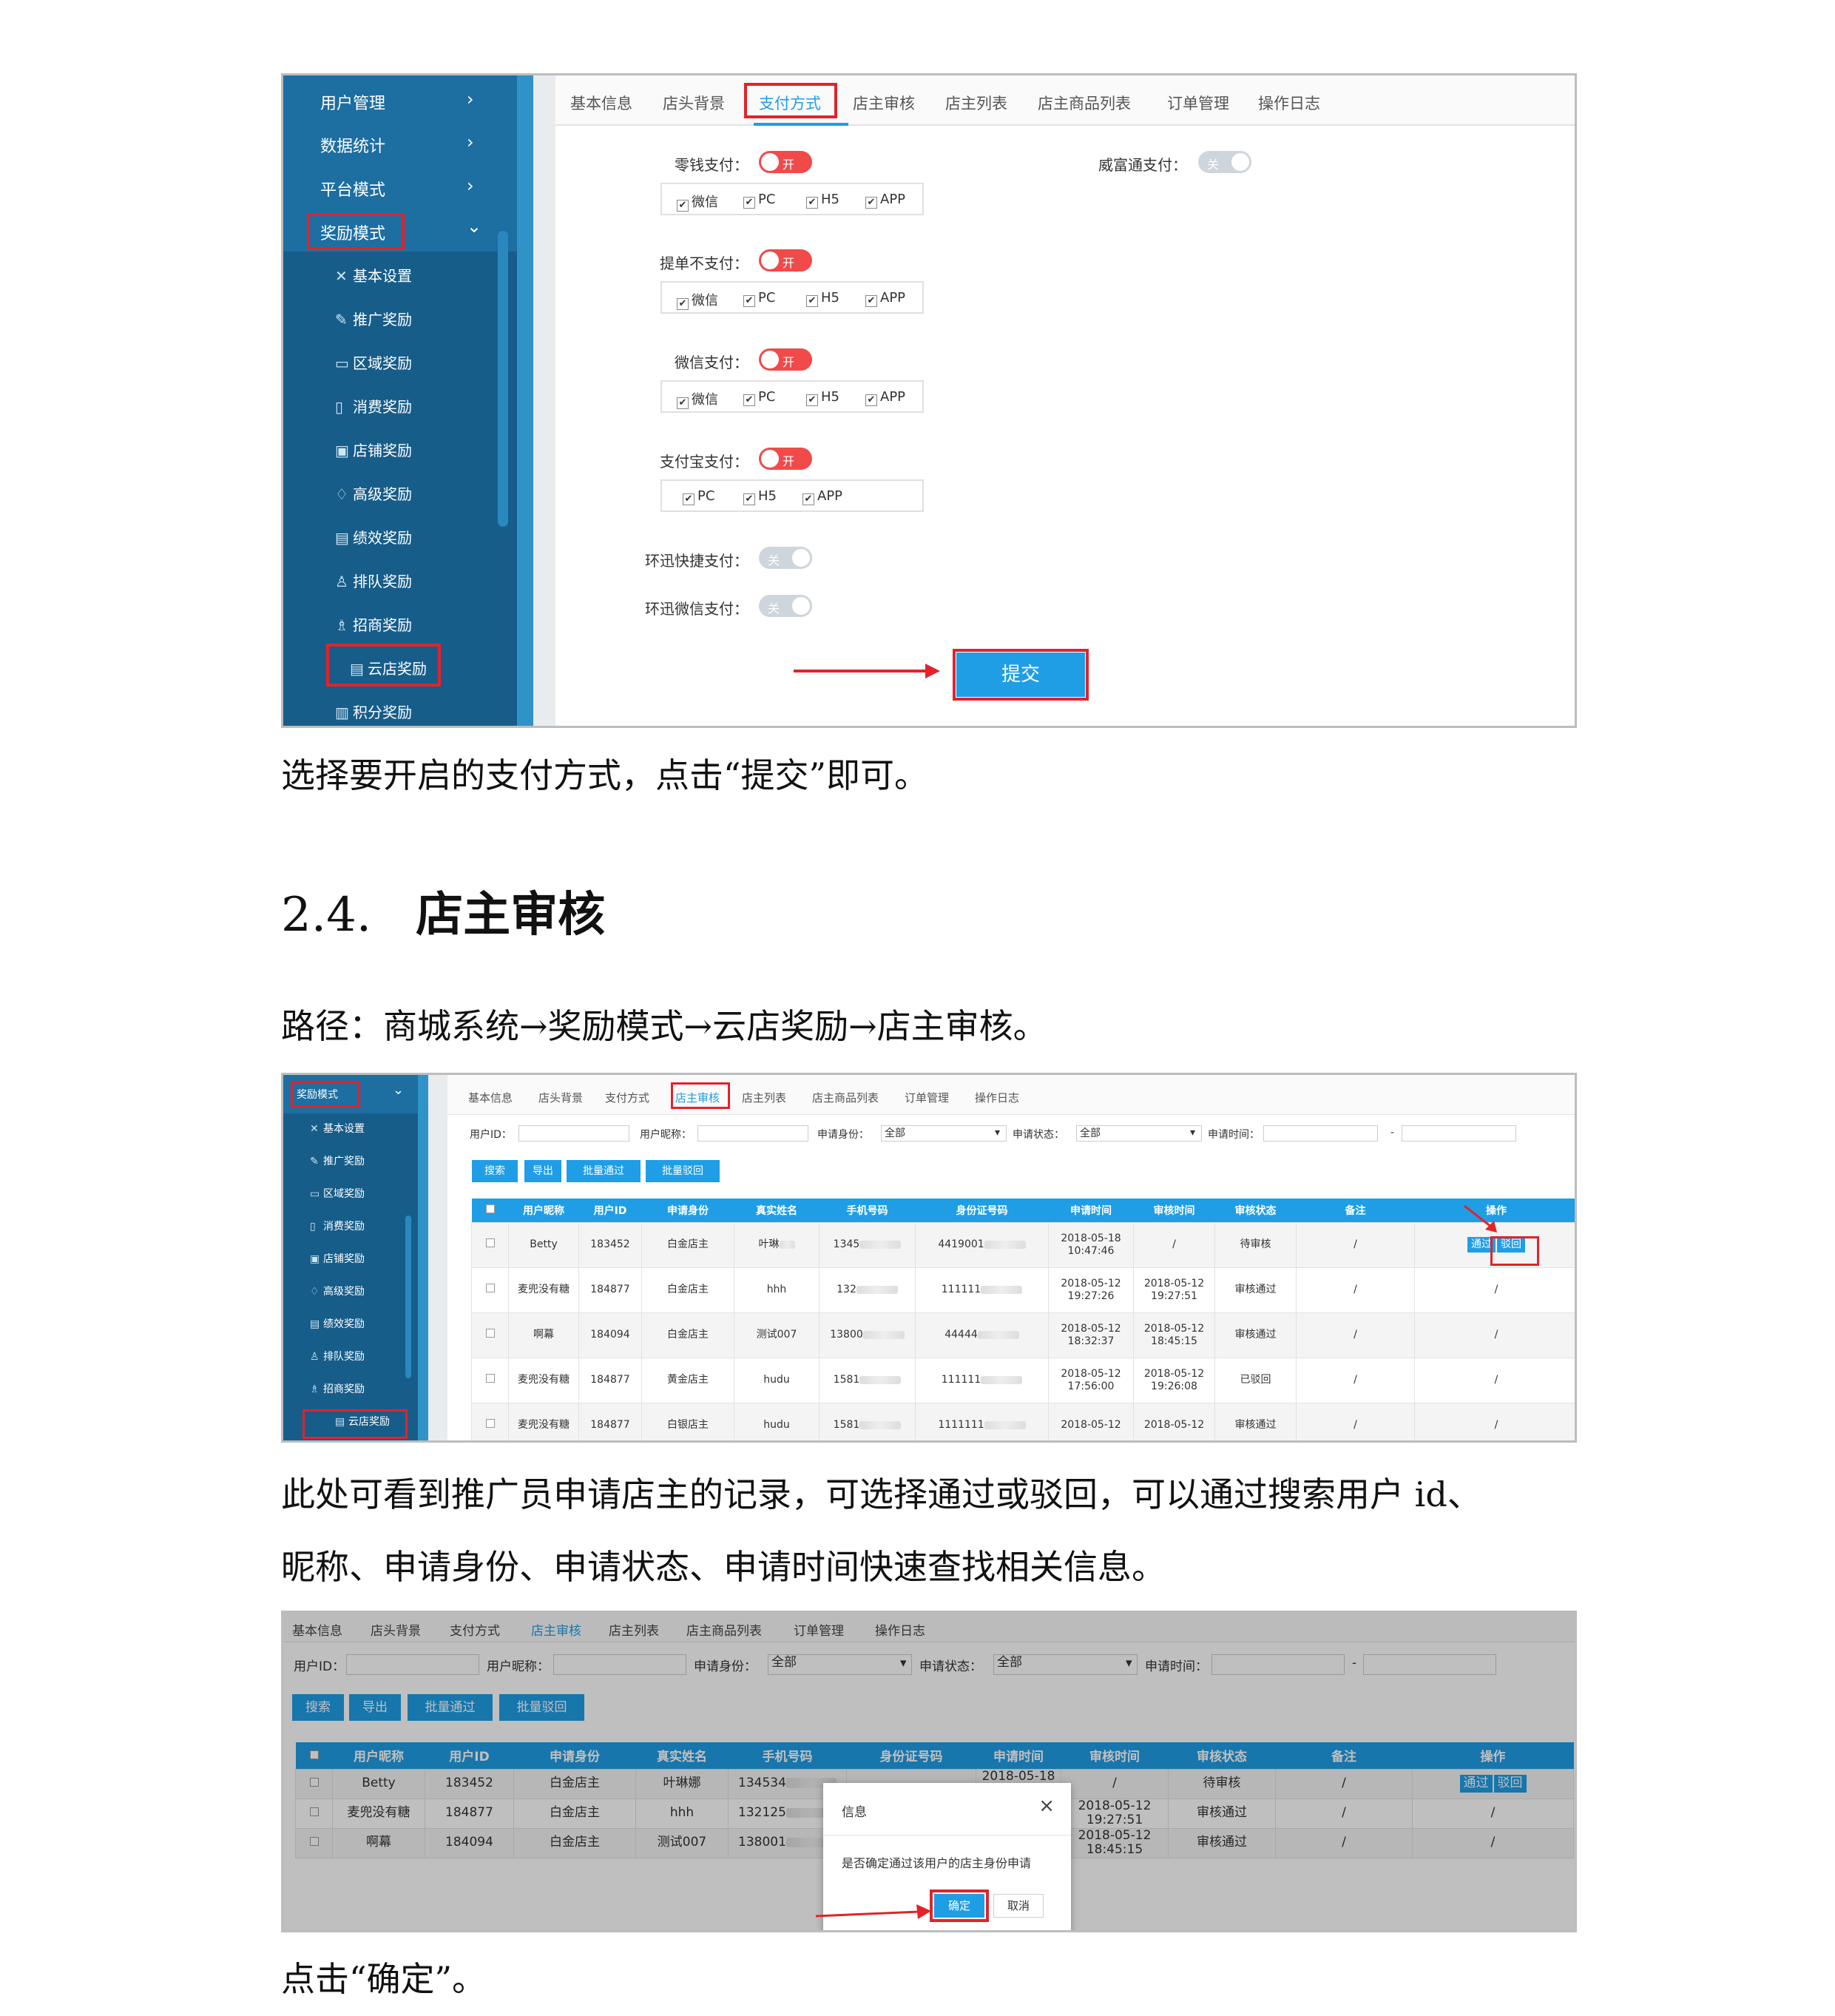  What do you see at coordinates (1046, 1806) in the screenshot?
I see `close-icon: ×` at bounding box center [1046, 1806].